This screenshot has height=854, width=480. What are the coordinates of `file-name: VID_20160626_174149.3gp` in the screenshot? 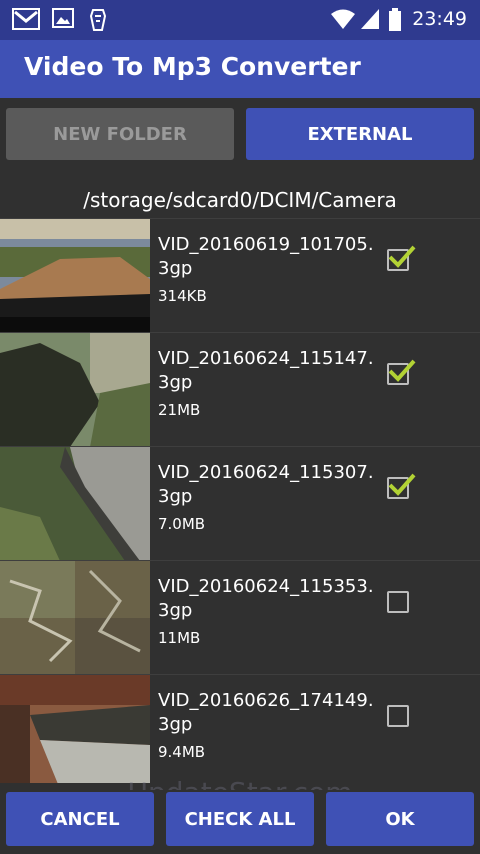 It's located at (266, 712).